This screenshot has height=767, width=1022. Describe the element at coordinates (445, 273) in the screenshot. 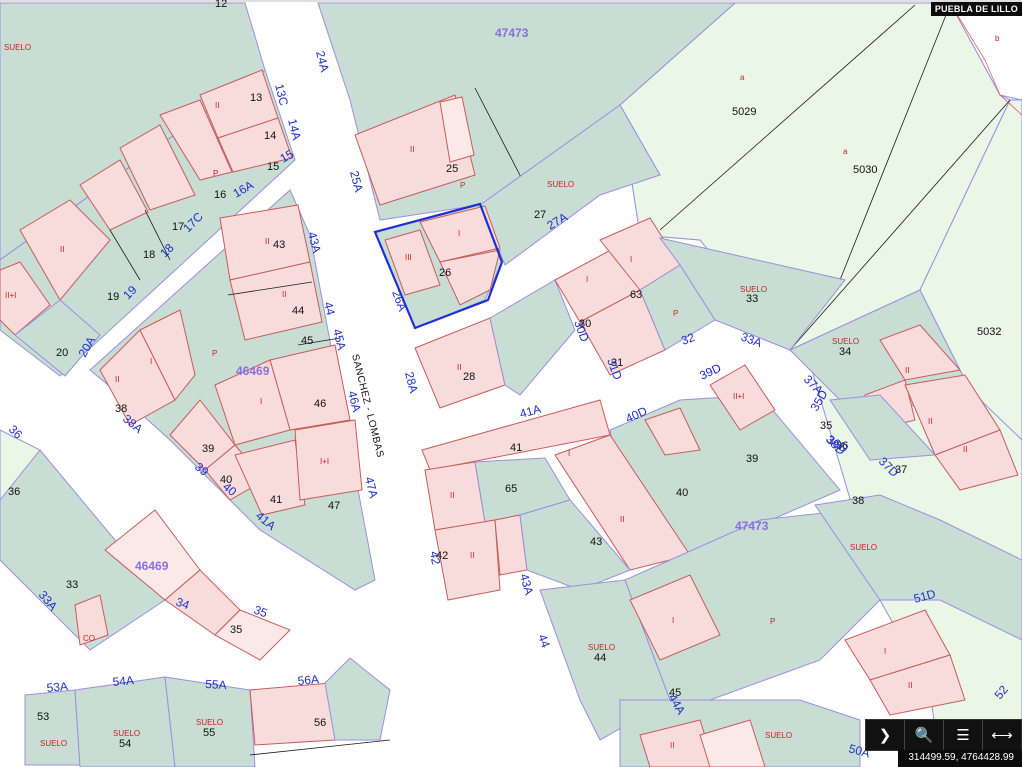

I see `parcel-number-26: 26` at that location.